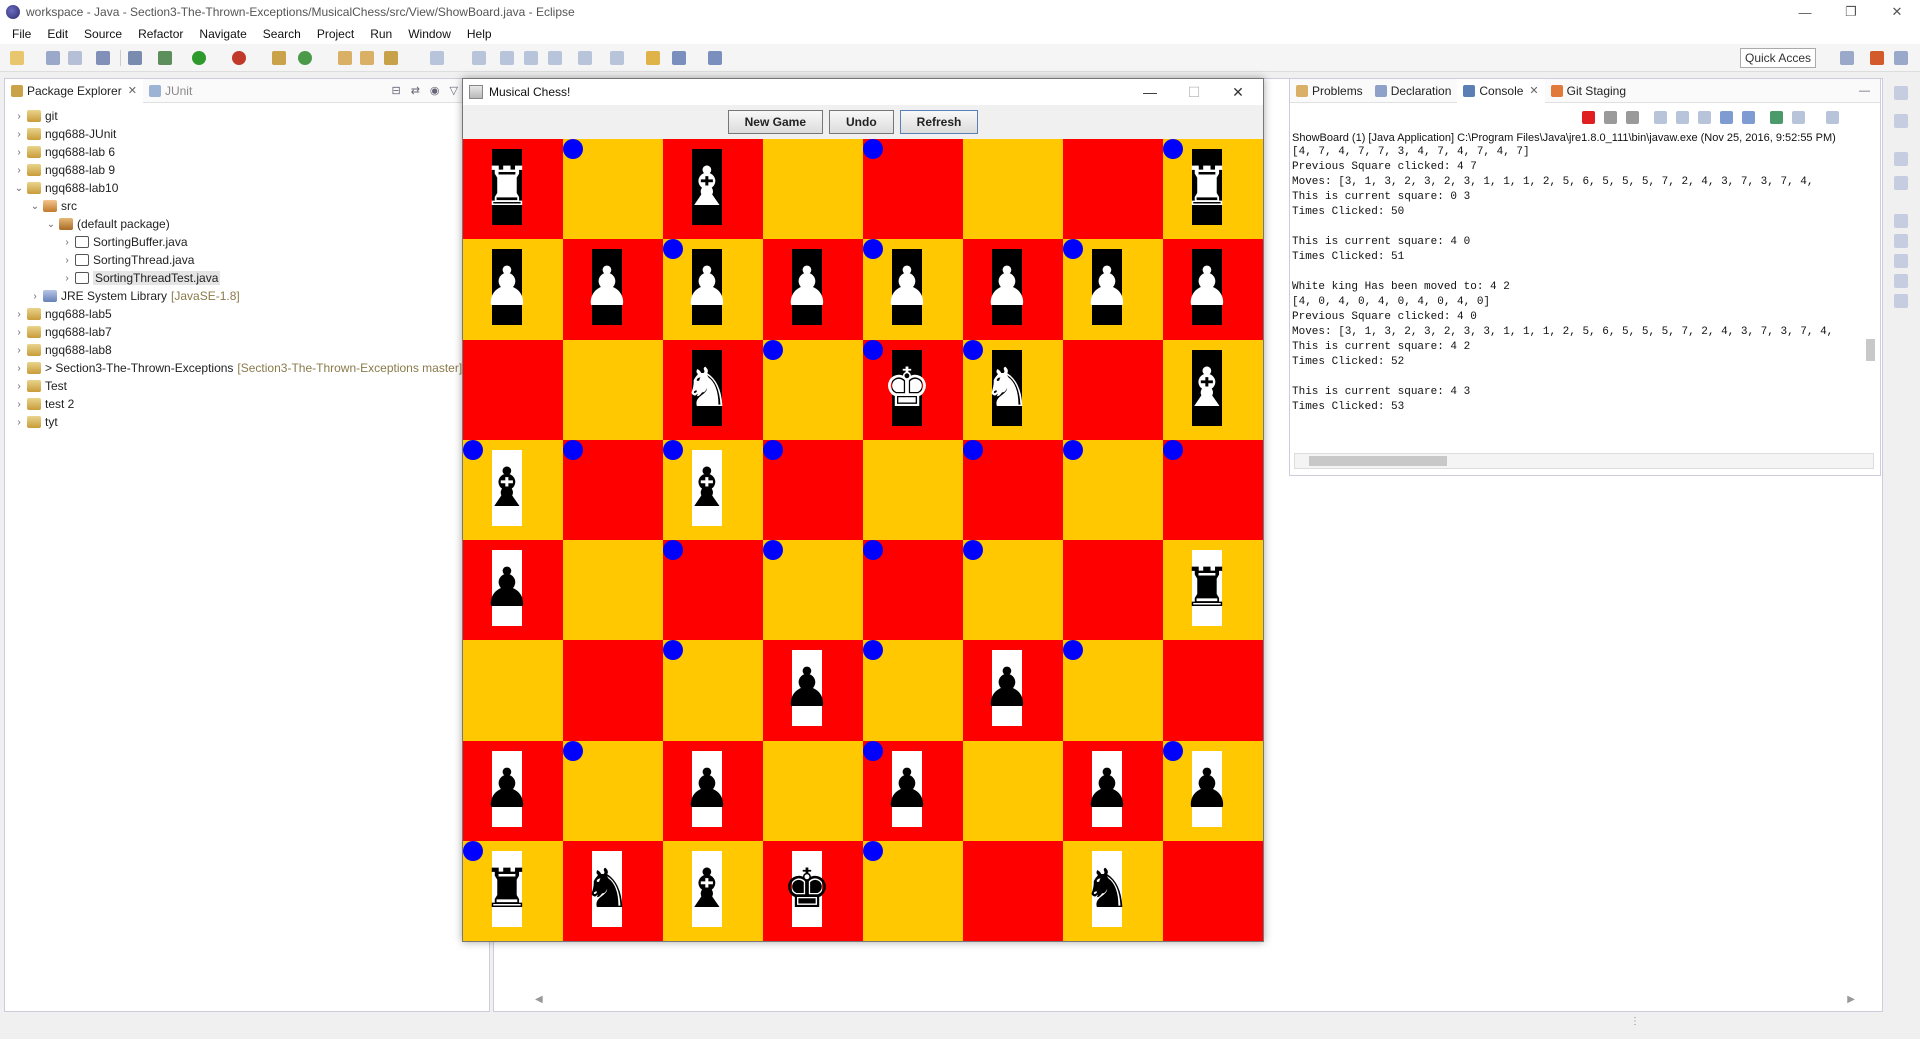 The image size is (1920, 1039). I want to click on toggle-mark-icon, so click(479, 58).